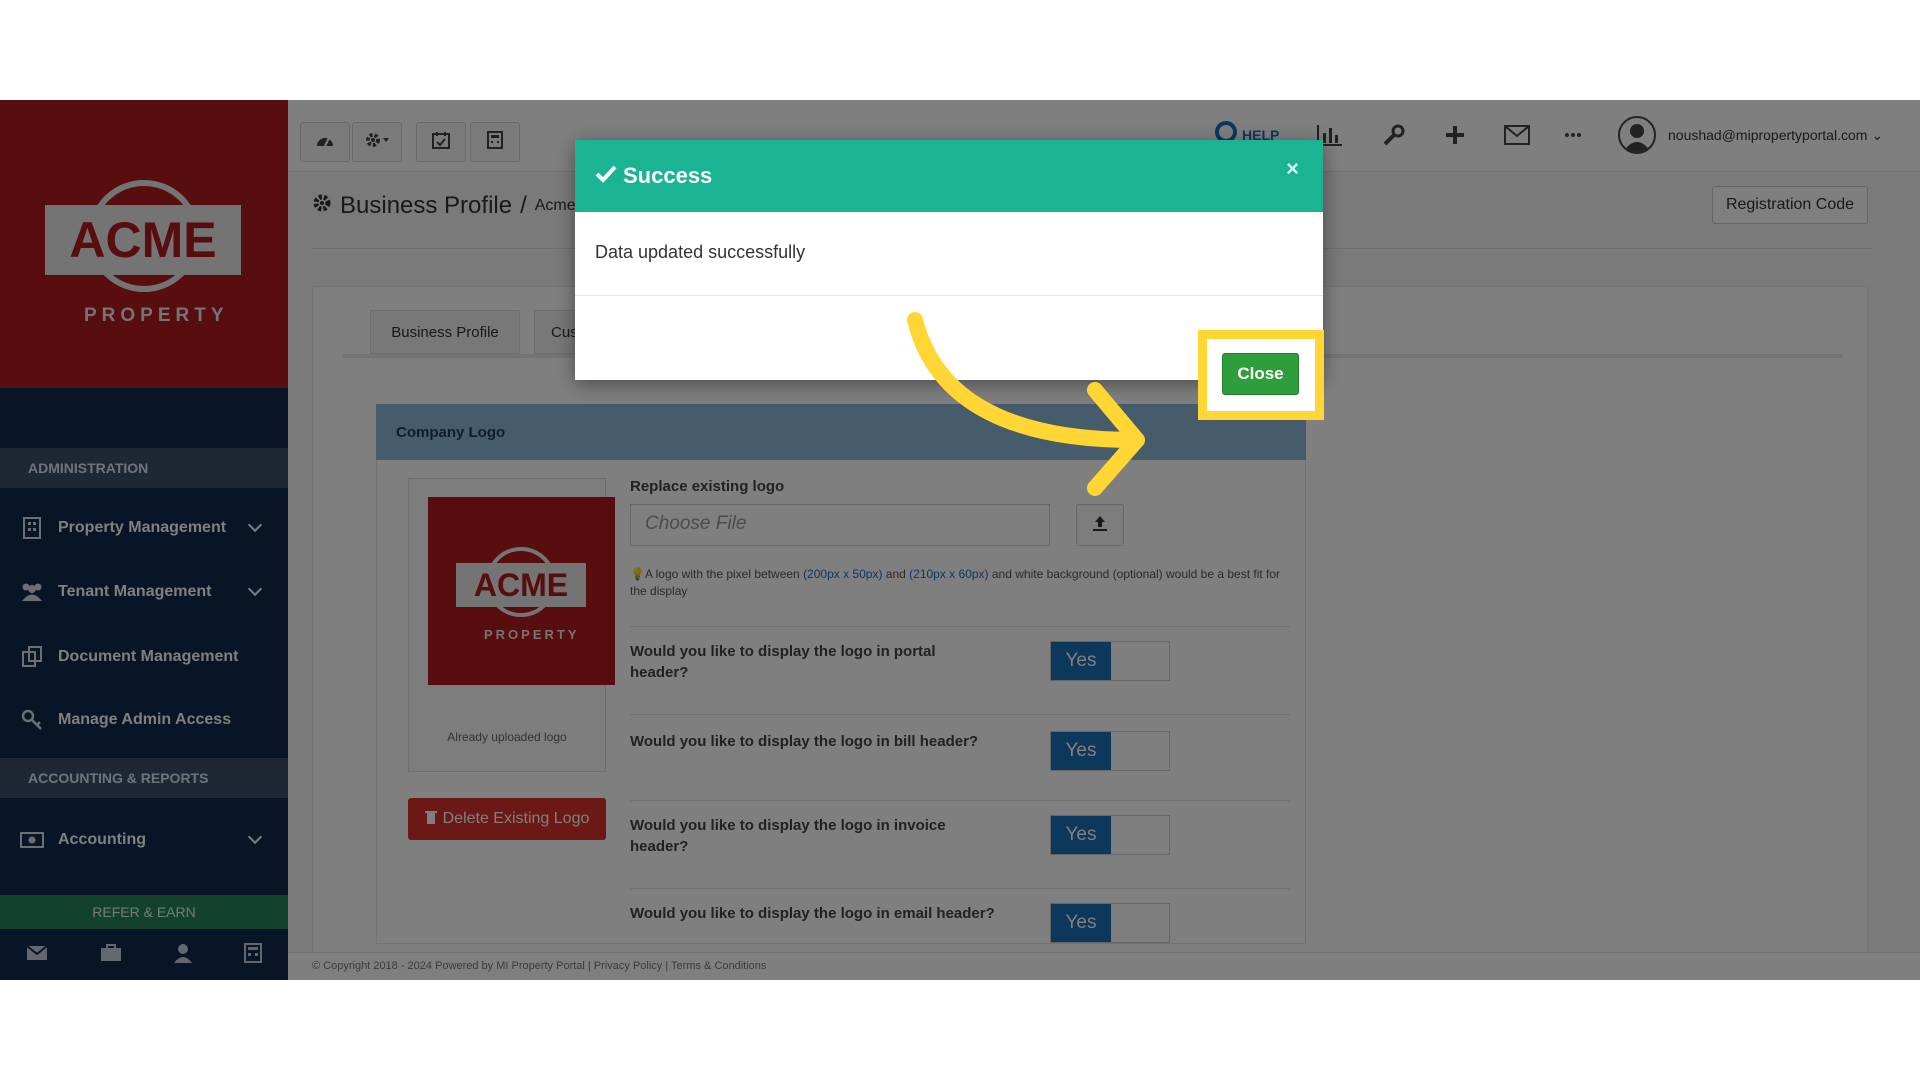  What do you see at coordinates (1292, 169) in the screenshot?
I see `close-icon: ×` at bounding box center [1292, 169].